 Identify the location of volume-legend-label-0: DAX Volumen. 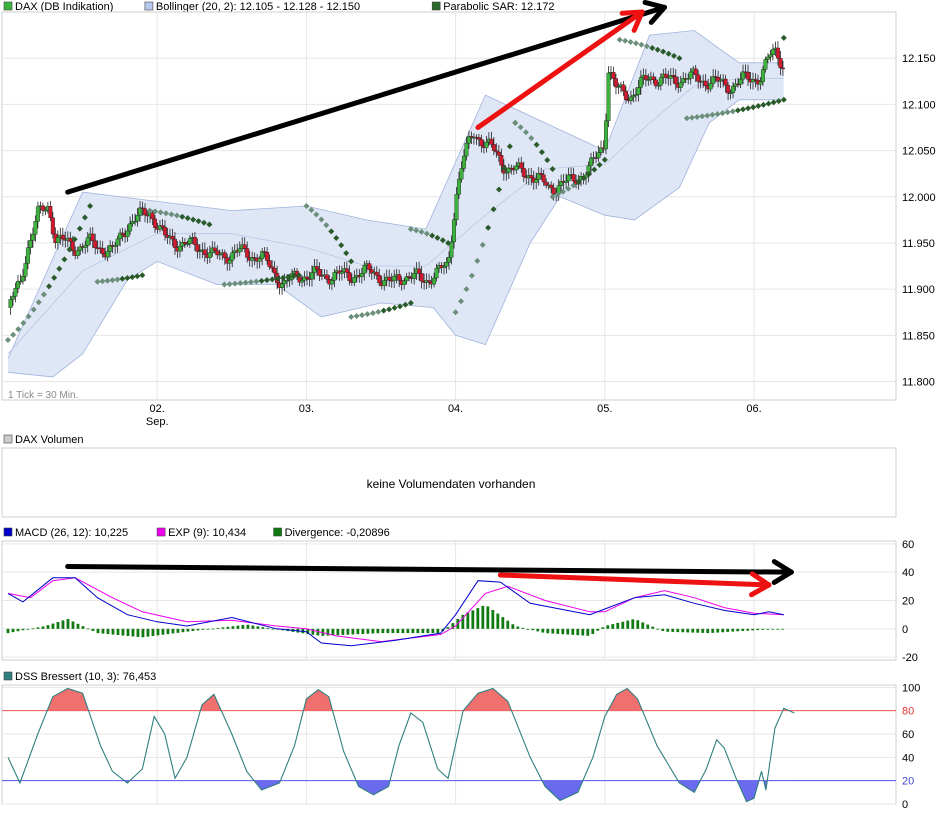
(49, 440).